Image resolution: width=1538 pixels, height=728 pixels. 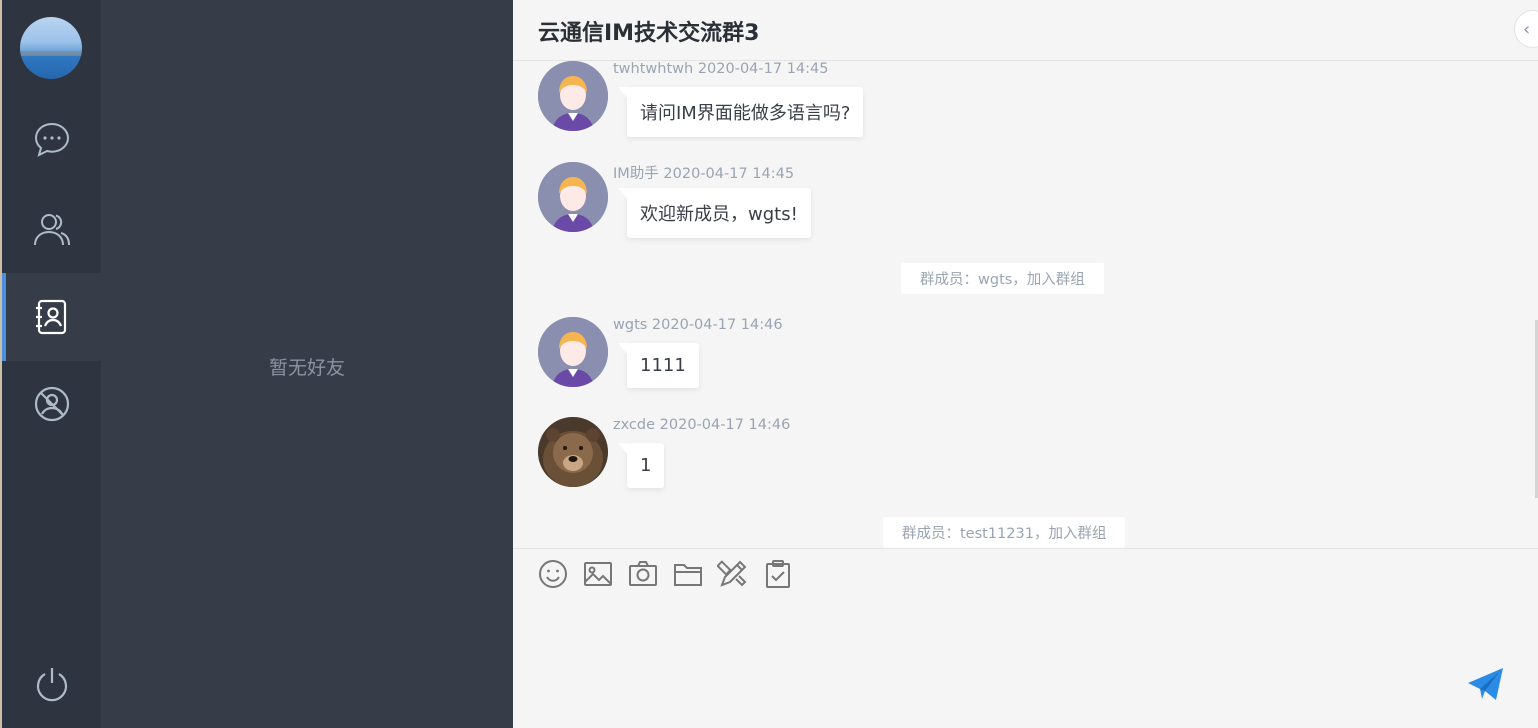 I want to click on image-icon, so click(x=598, y=574).